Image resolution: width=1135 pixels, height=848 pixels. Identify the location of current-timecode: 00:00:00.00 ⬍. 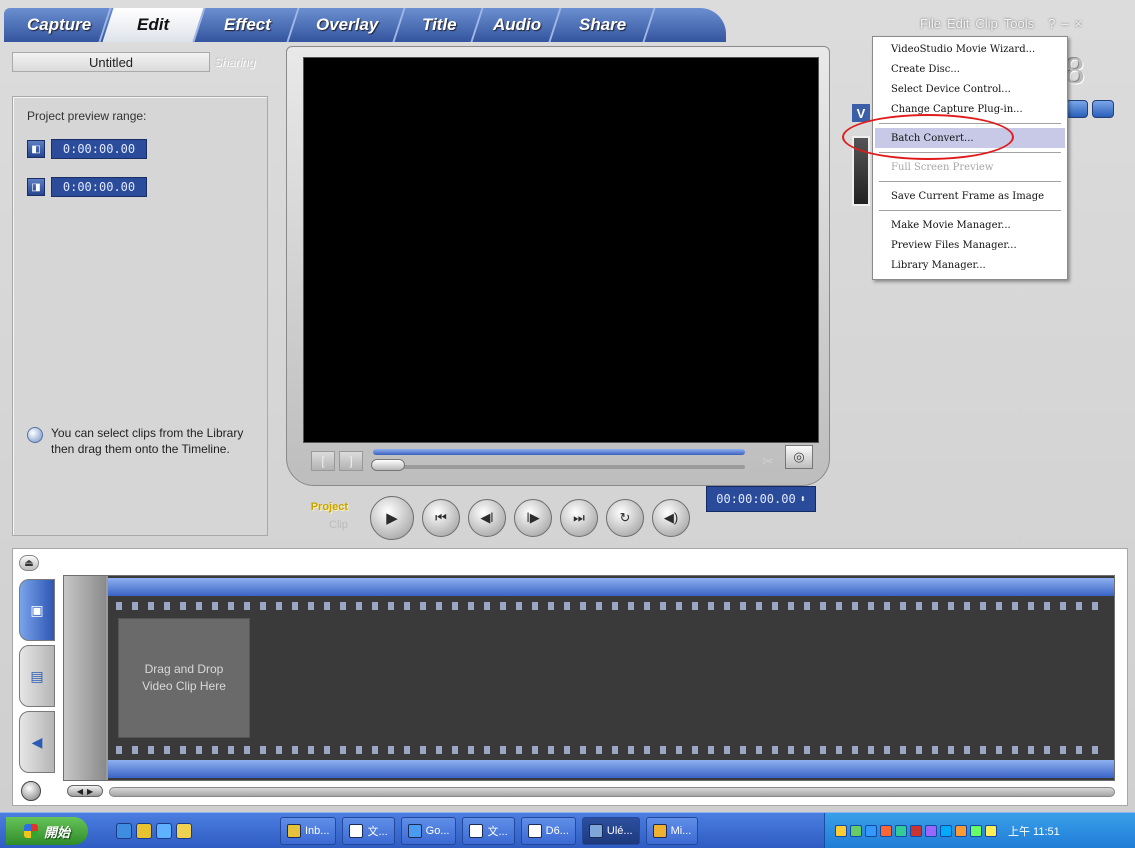
(761, 499).